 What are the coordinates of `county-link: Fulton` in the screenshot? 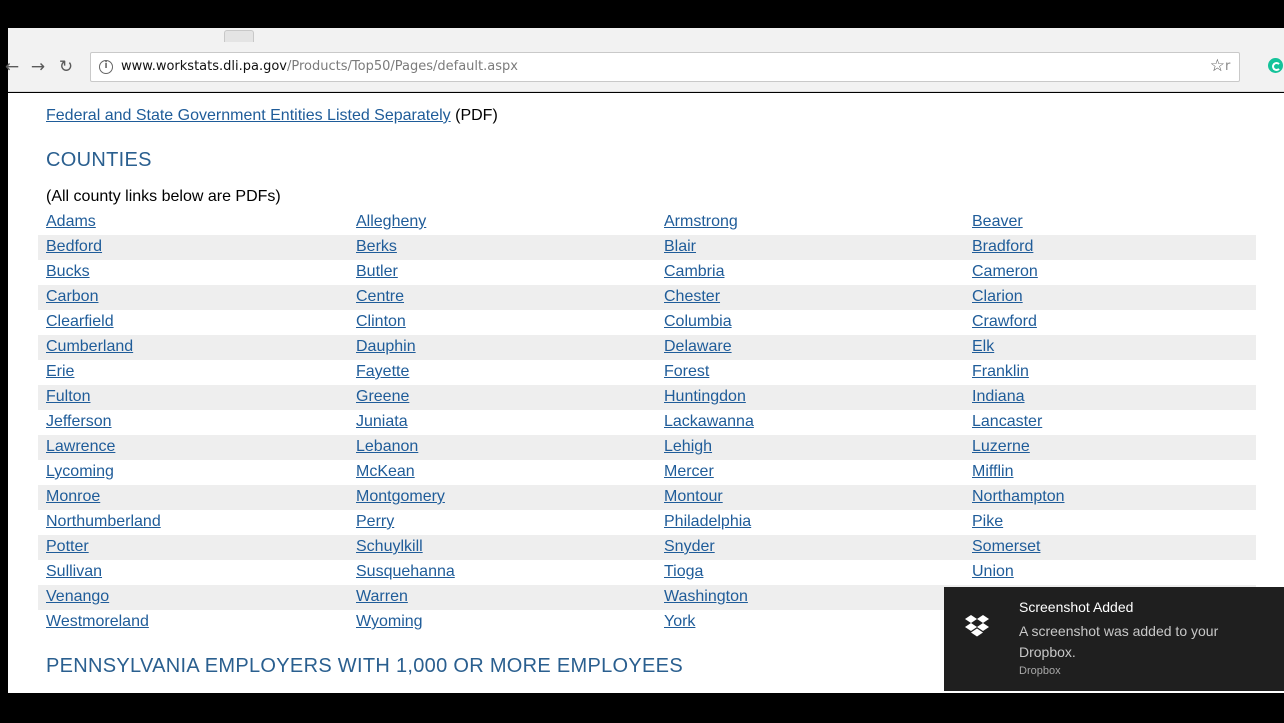 It's located at (68, 397).